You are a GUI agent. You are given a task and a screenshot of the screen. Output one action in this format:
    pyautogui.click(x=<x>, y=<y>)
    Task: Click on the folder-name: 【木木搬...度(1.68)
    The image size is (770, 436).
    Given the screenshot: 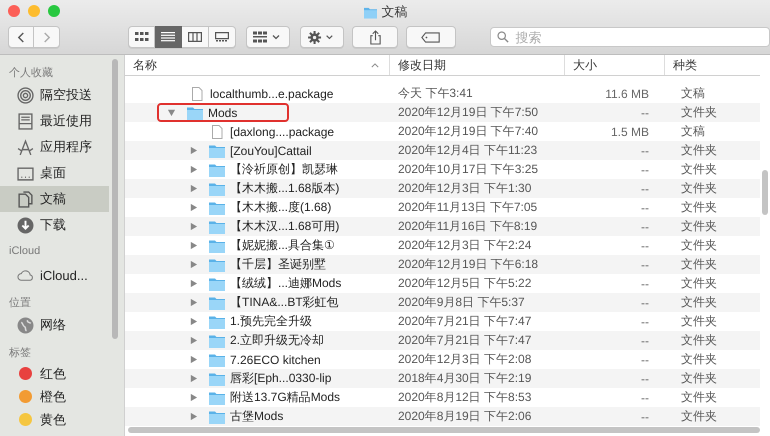 What is the action you would take?
    pyautogui.click(x=281, y=207)
    